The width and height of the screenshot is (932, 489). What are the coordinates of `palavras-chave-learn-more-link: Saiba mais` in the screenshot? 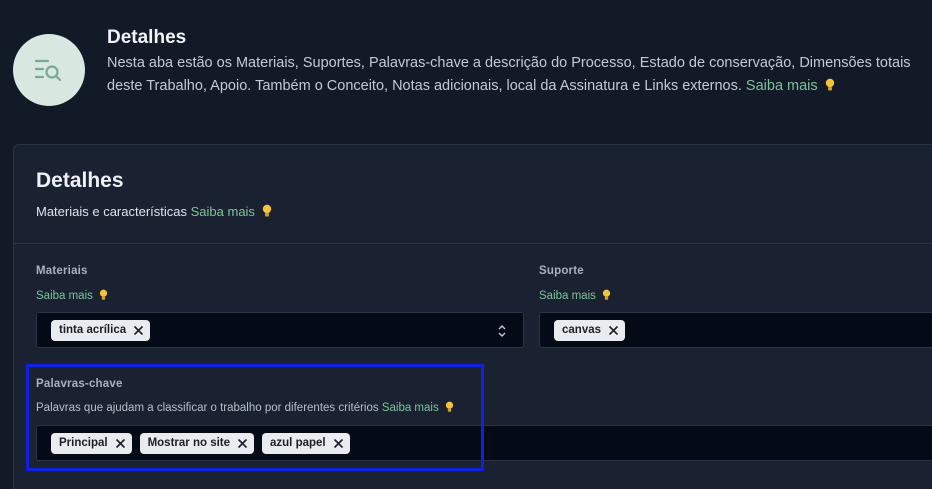 It's located at (410, 408).